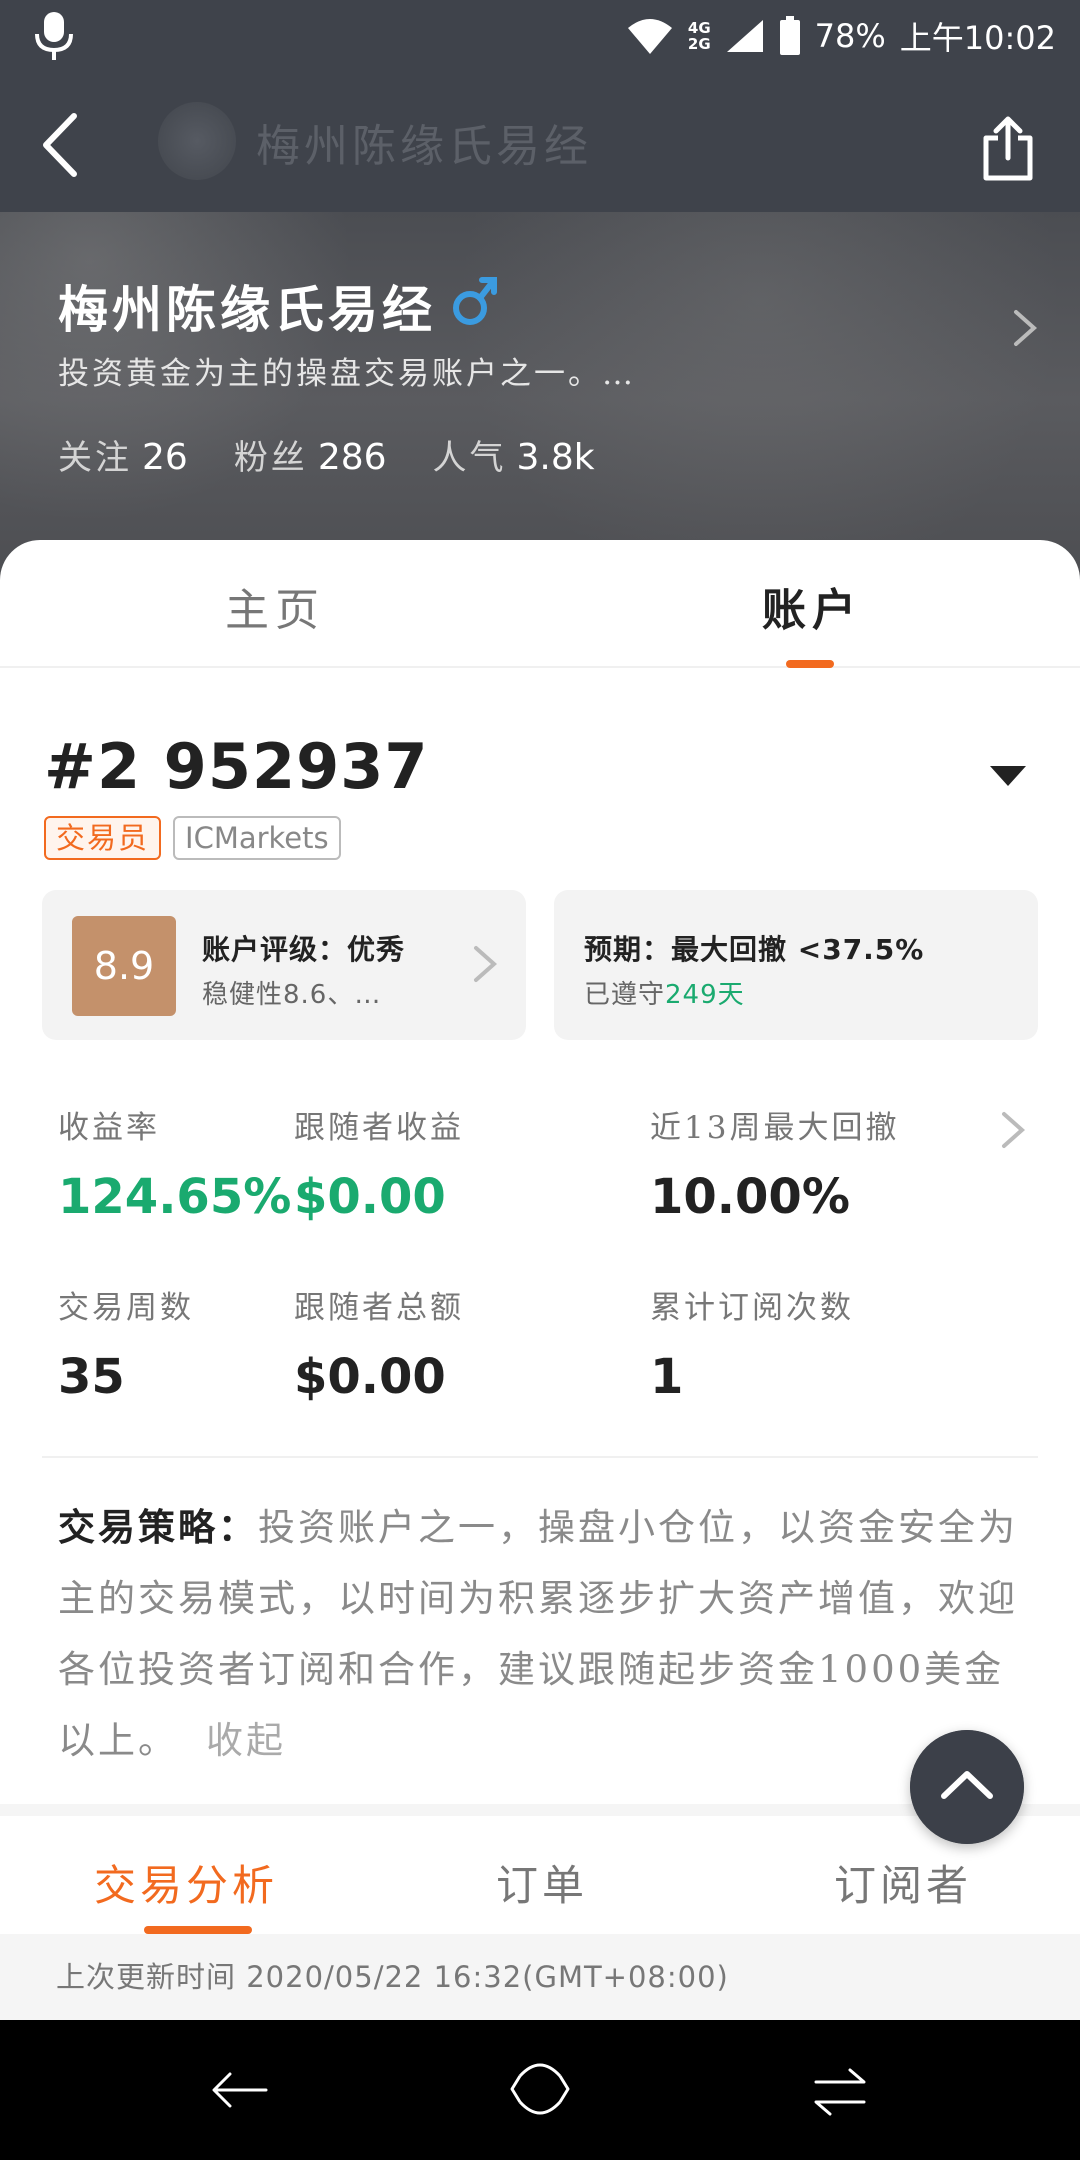  Describe the element at coordinates (379, 1347) in the screenshot. I see `metric-follower-total: 跟随者总额 $0.00` at that location.